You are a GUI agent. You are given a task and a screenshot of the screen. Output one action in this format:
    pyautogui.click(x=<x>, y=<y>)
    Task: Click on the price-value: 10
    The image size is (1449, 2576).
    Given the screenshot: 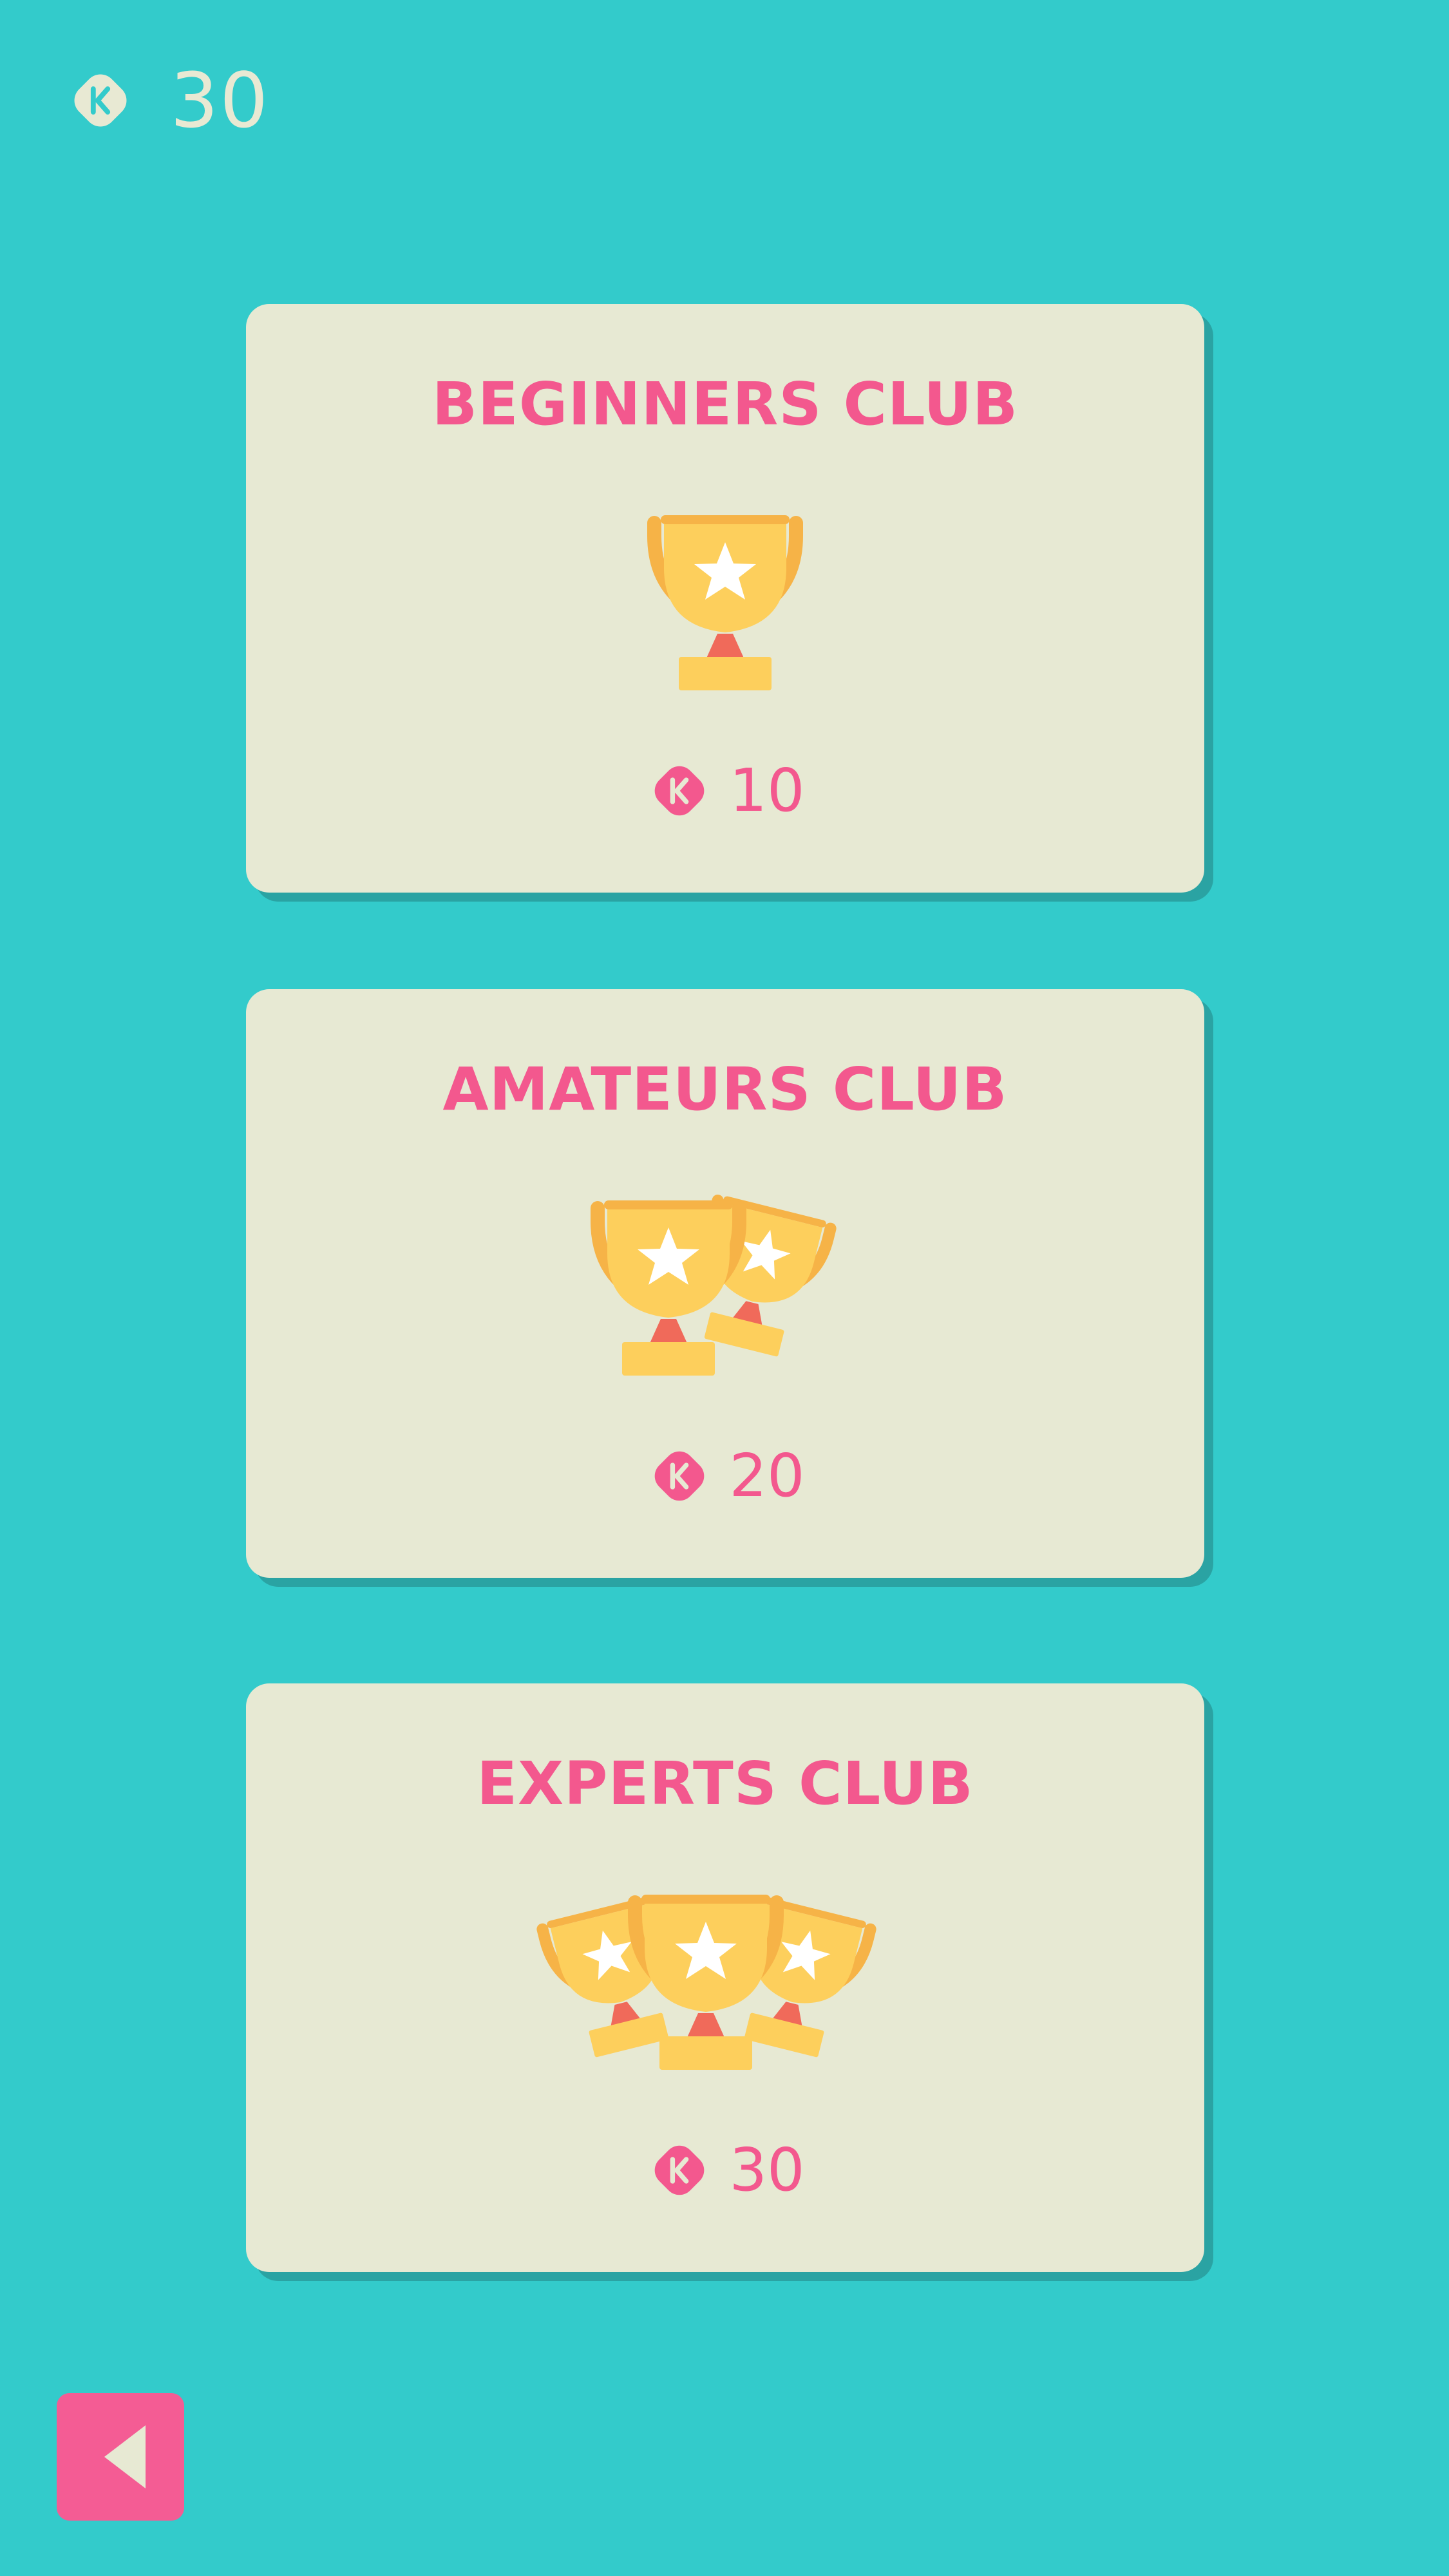 What is the action you would take?
    pyautogui.click(x=767, y=790)
    